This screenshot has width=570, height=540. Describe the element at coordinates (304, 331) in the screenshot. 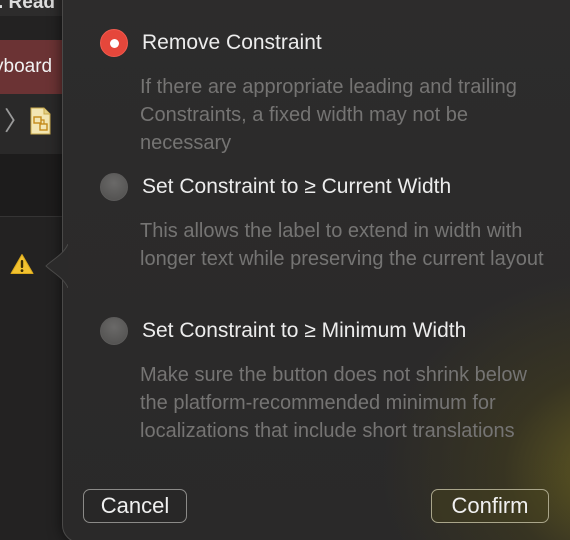

I see `option-label: Set Constraint to ≥ Minimum Width` at that location.